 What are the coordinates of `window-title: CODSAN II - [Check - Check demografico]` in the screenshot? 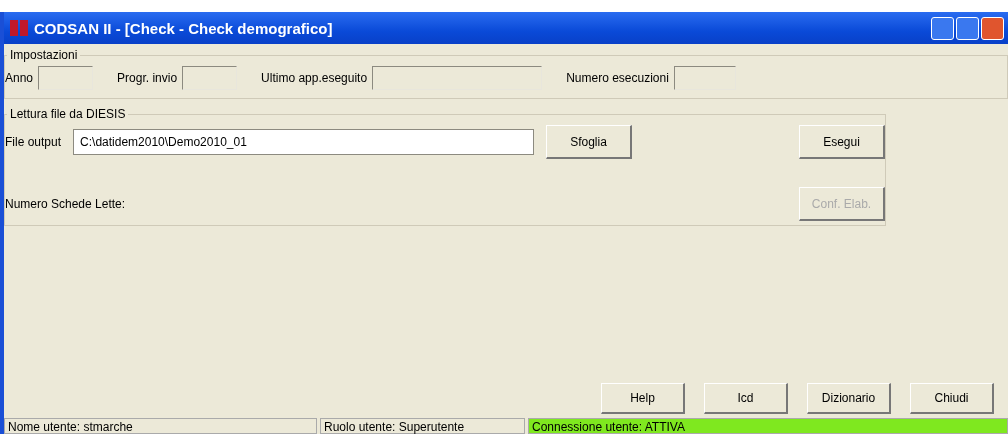 It's located at (184, 28).